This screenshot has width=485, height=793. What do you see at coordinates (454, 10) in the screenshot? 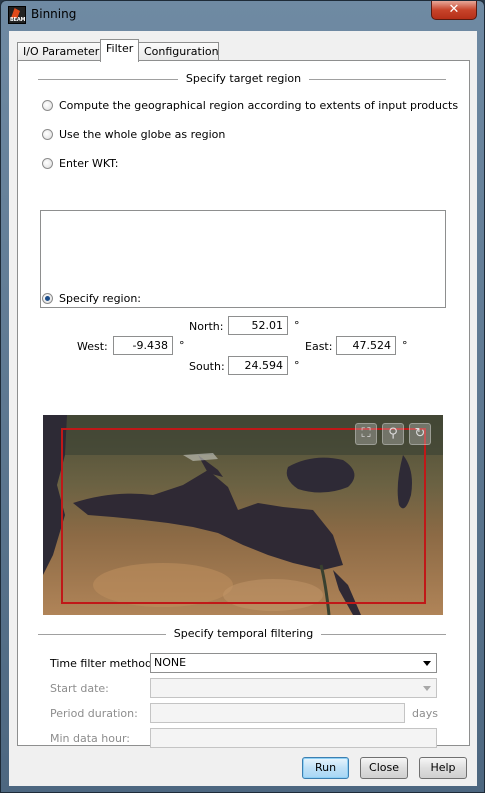
I see `window-close-button: ✕` at bounding box center [454, 10].